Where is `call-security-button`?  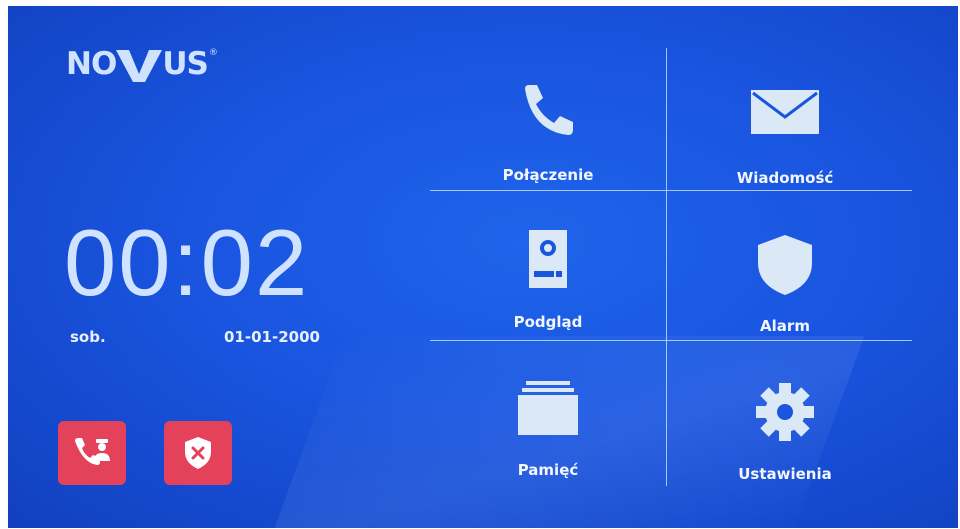 call-security-button is located at coordinates (92, 453).